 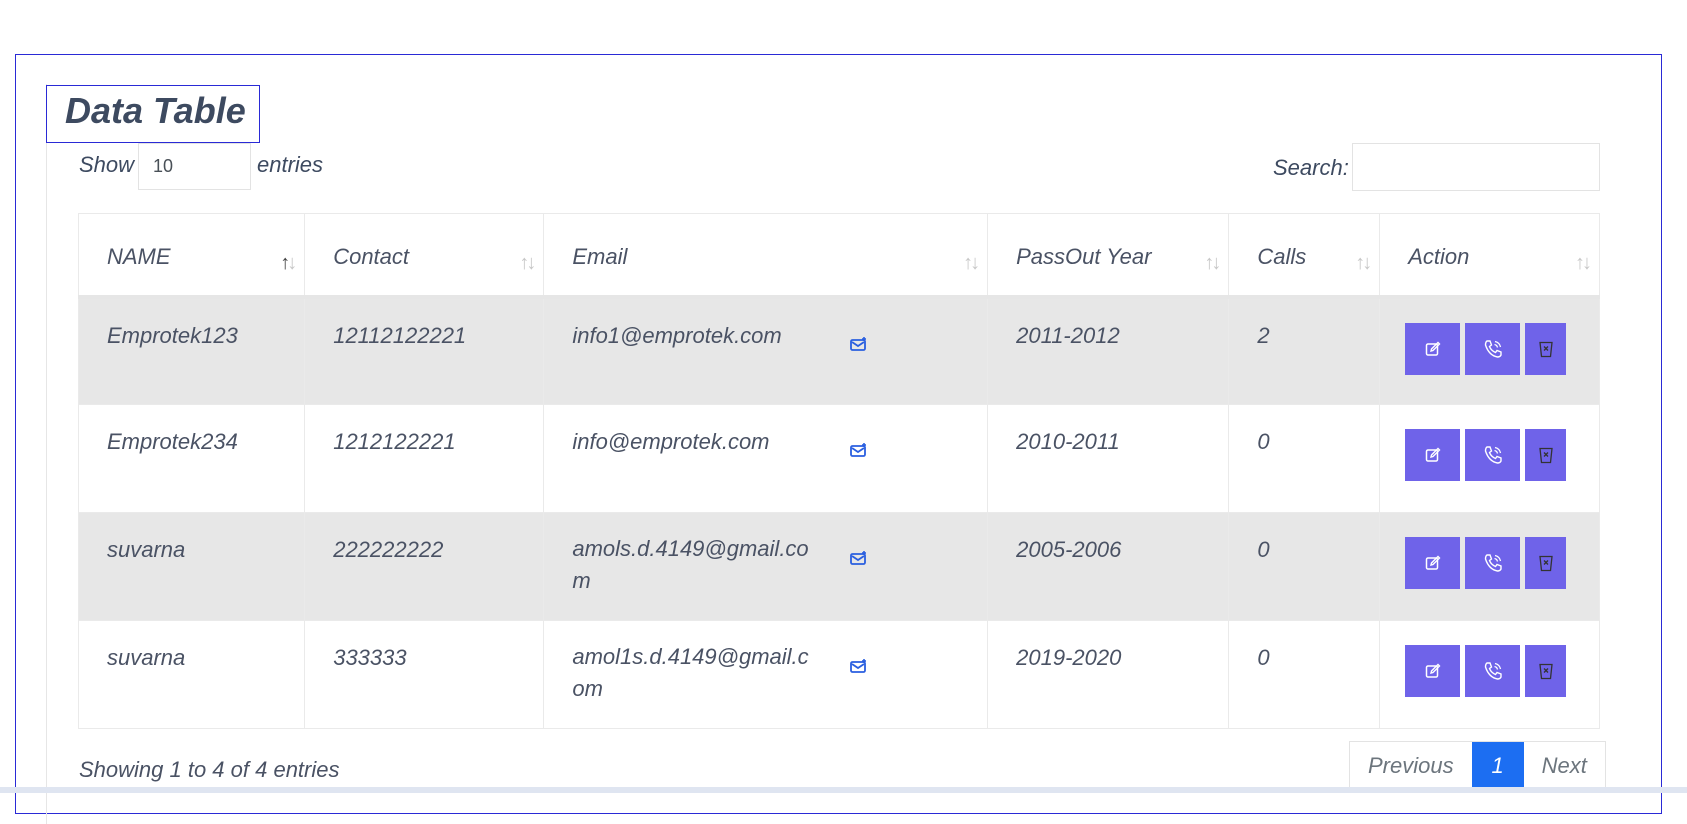 What do you see at coordinates (1108, 349) in the screenshot?
I see `cell-passout-year: 2011-2012` at bounding box center [1108, 349].